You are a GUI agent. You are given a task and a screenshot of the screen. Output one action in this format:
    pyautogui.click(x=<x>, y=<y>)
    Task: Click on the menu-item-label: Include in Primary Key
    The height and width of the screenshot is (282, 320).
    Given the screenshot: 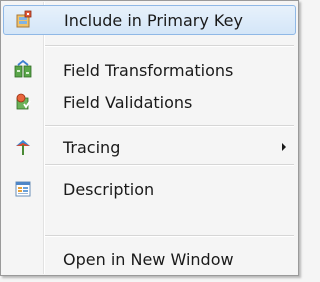 What is the action you would take?
    pyautogui.click(x=153, y=20)
    